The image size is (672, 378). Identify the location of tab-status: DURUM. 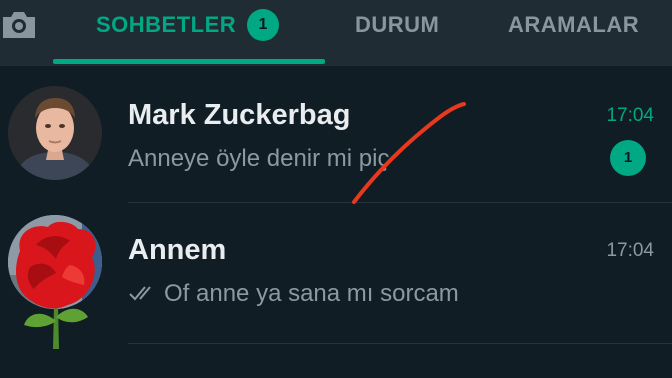
(397, 25).